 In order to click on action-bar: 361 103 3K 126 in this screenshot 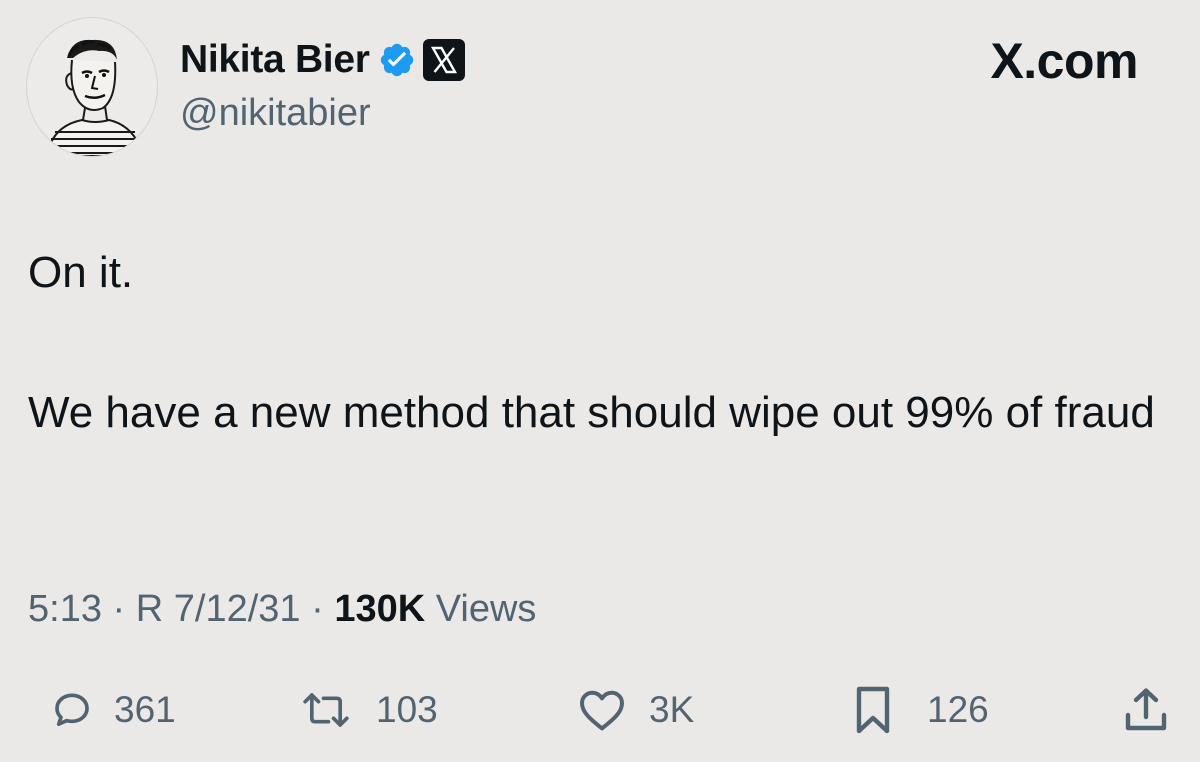, I will do `click(600, 710)`.